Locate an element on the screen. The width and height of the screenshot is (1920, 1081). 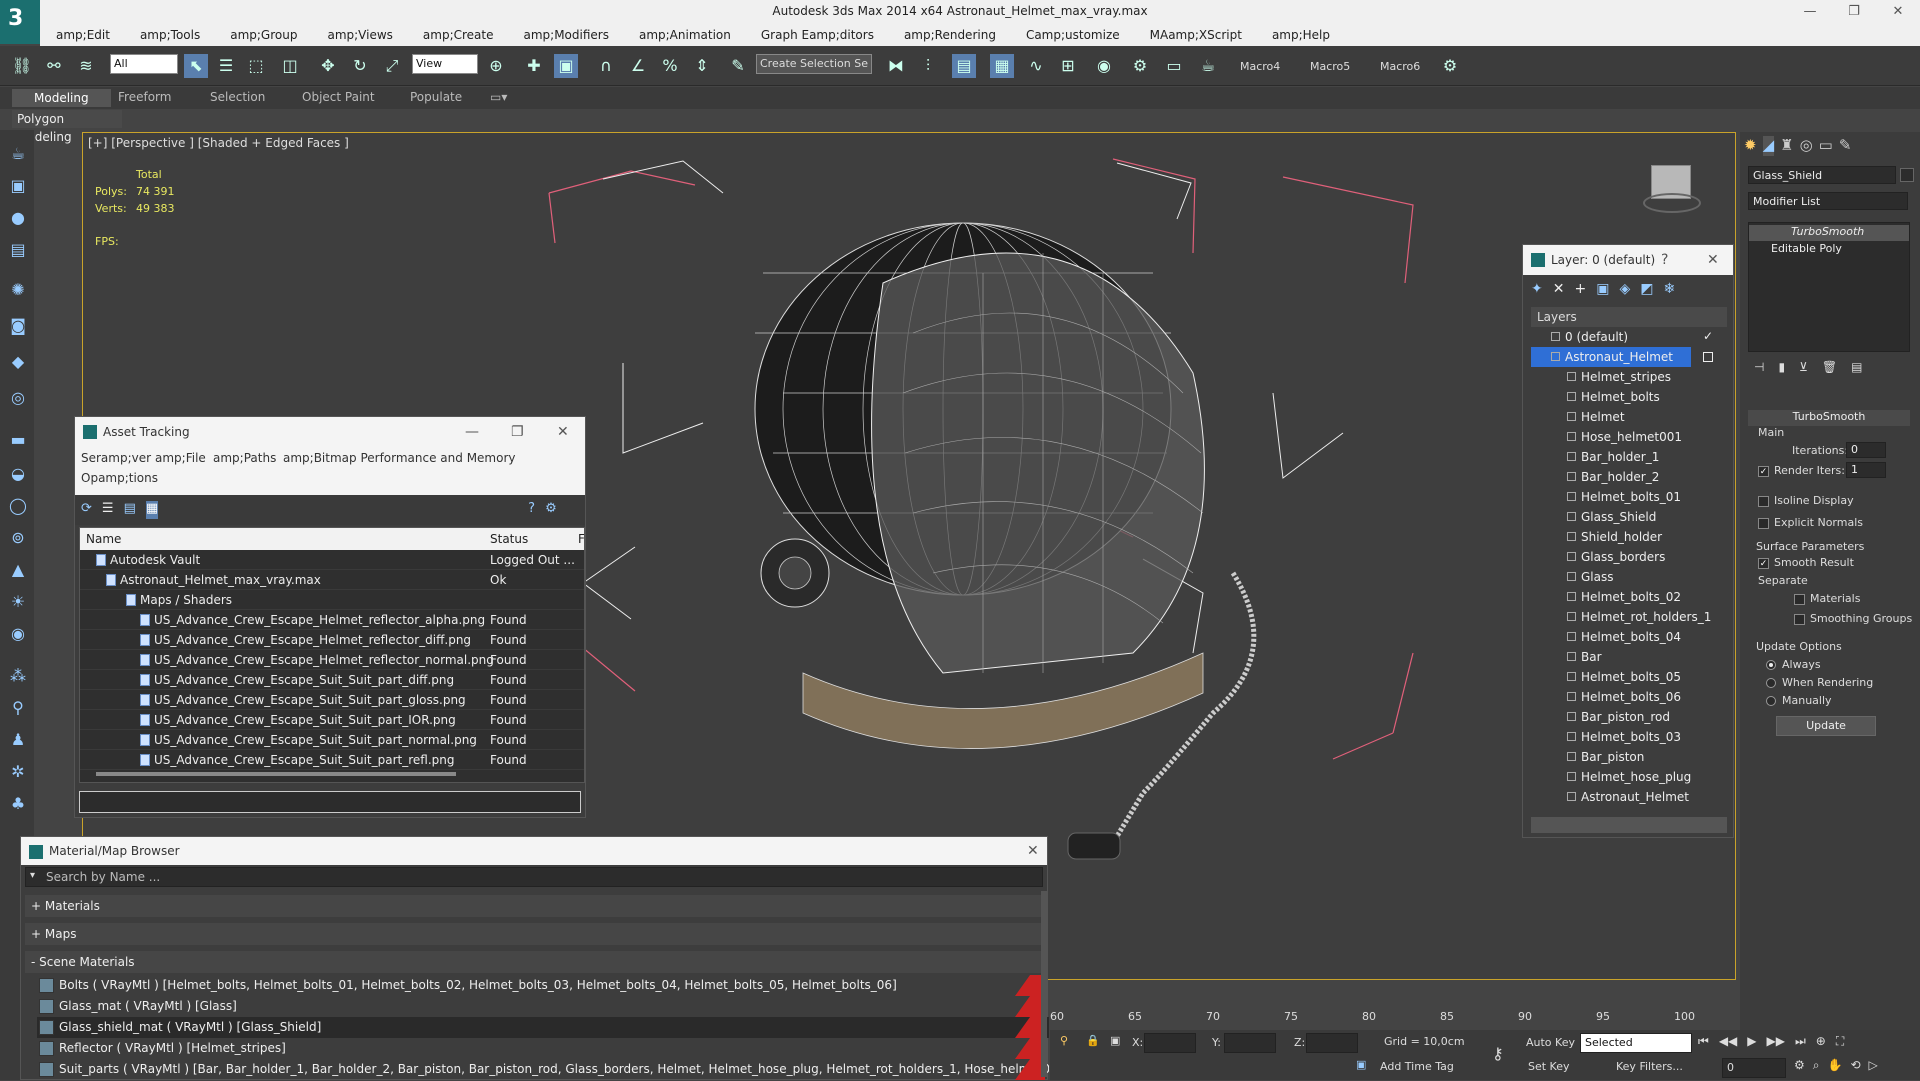
move-icon: ✥ is located at coordinates (328, 66).